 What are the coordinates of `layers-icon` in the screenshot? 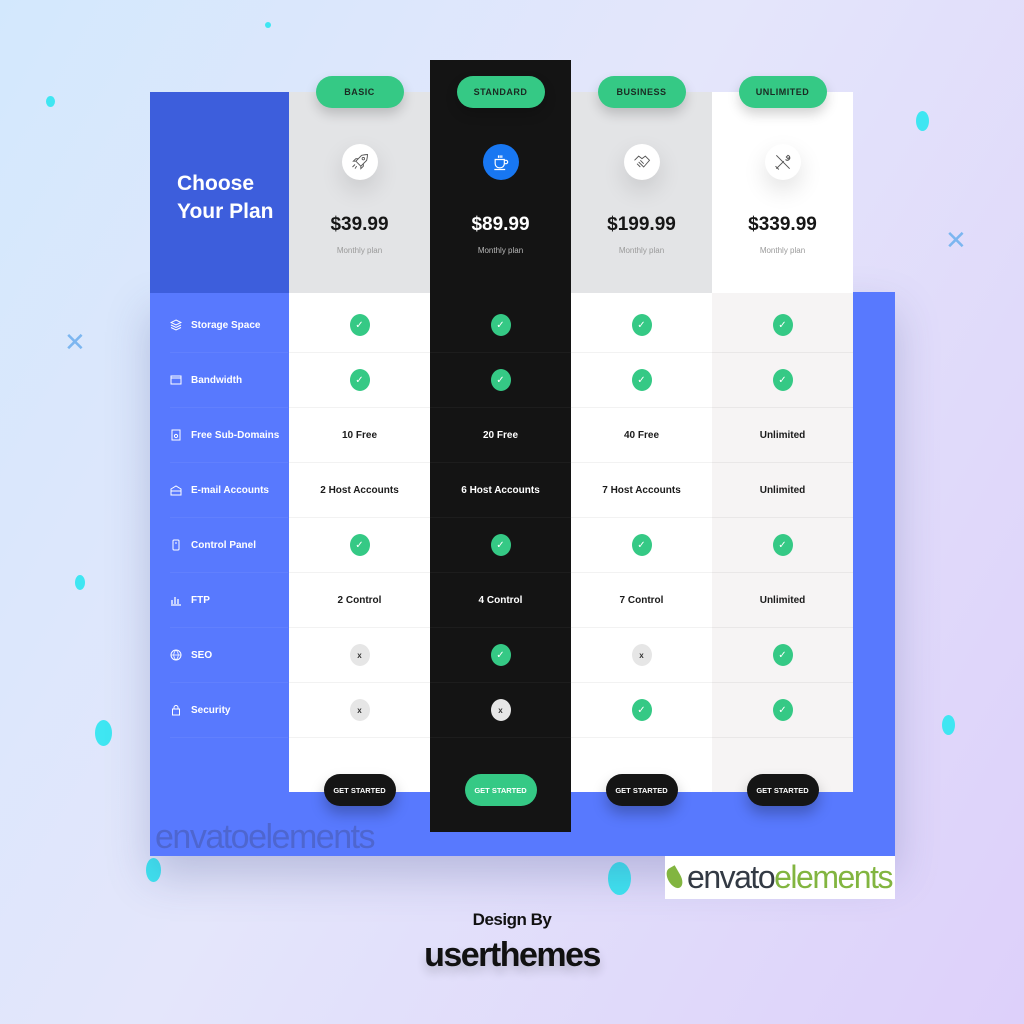 It's located at (176, 325).